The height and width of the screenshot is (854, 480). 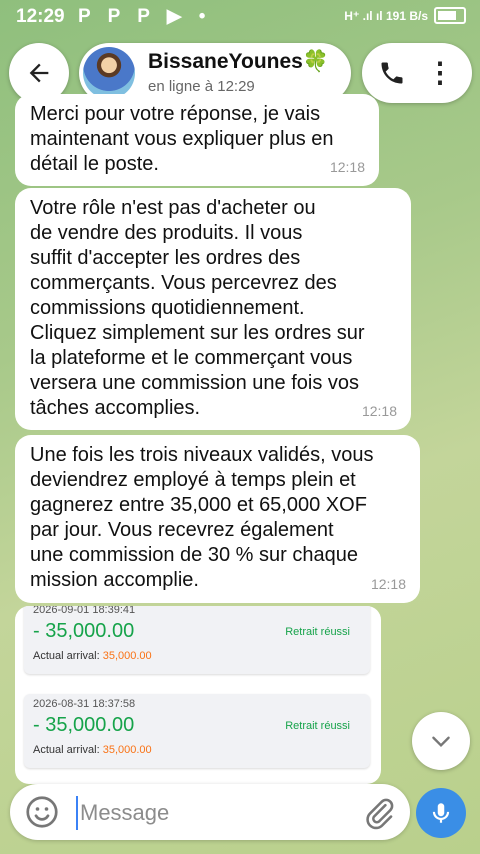 I want to click on status-bar: 12:29 P P P ▶ • H⁺ .ıl ıl 191 B/s, so click(x=240, y=17).